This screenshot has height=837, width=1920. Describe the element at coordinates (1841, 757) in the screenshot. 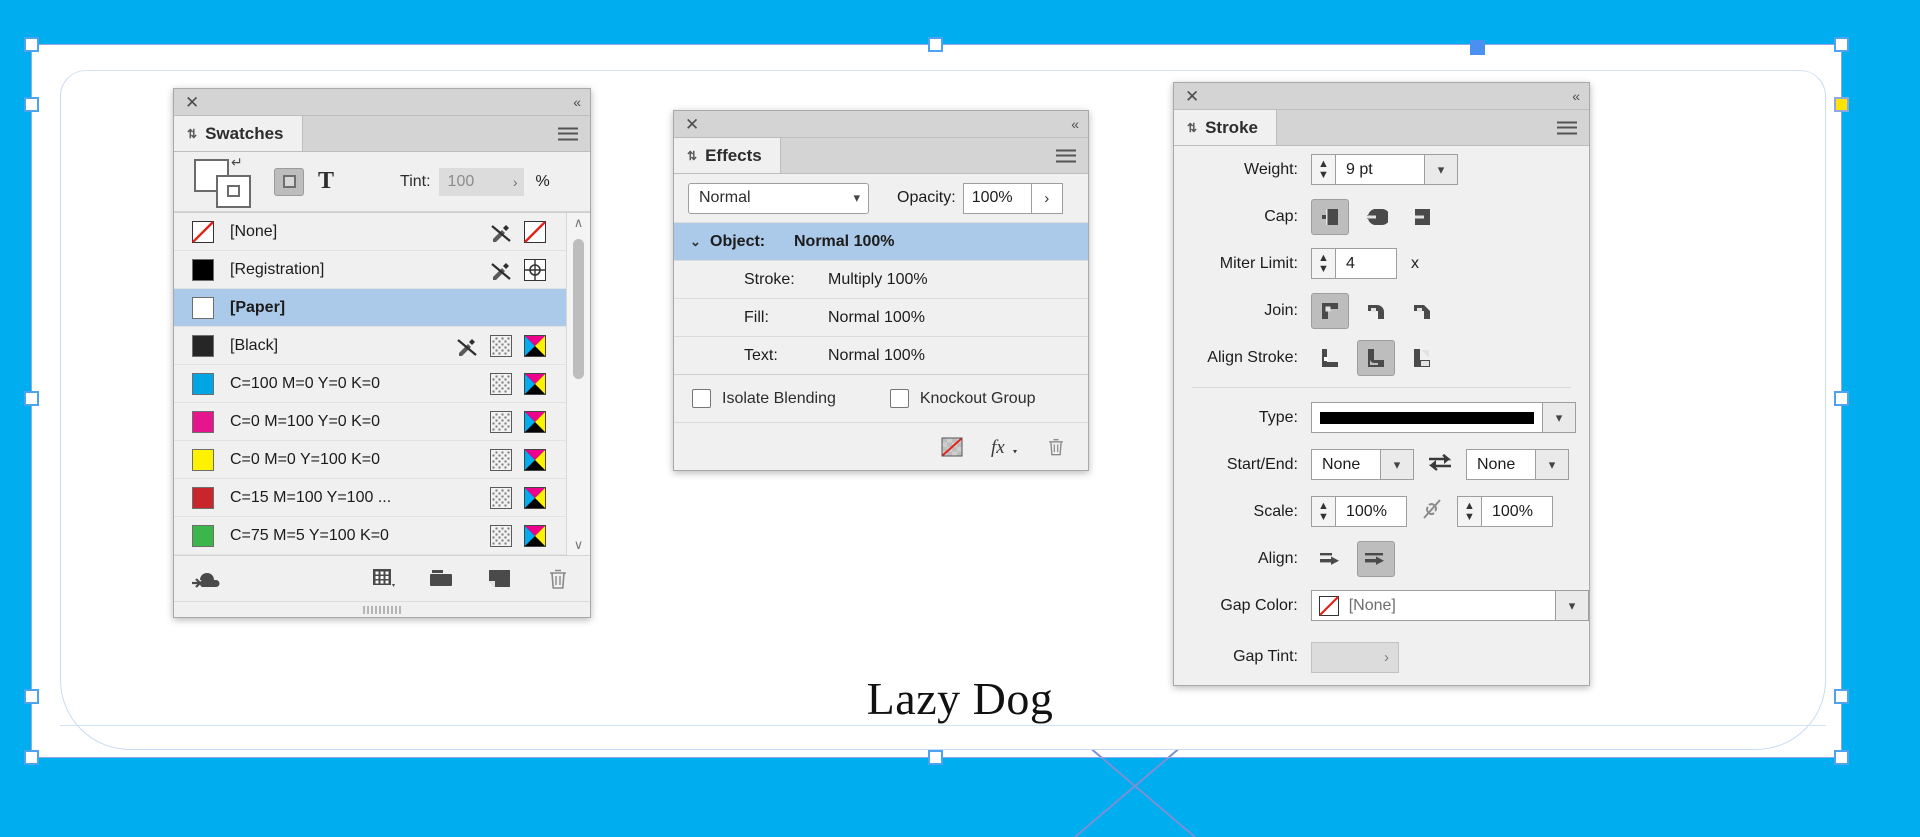

I see `selection-handle-bottom-right` at that location.